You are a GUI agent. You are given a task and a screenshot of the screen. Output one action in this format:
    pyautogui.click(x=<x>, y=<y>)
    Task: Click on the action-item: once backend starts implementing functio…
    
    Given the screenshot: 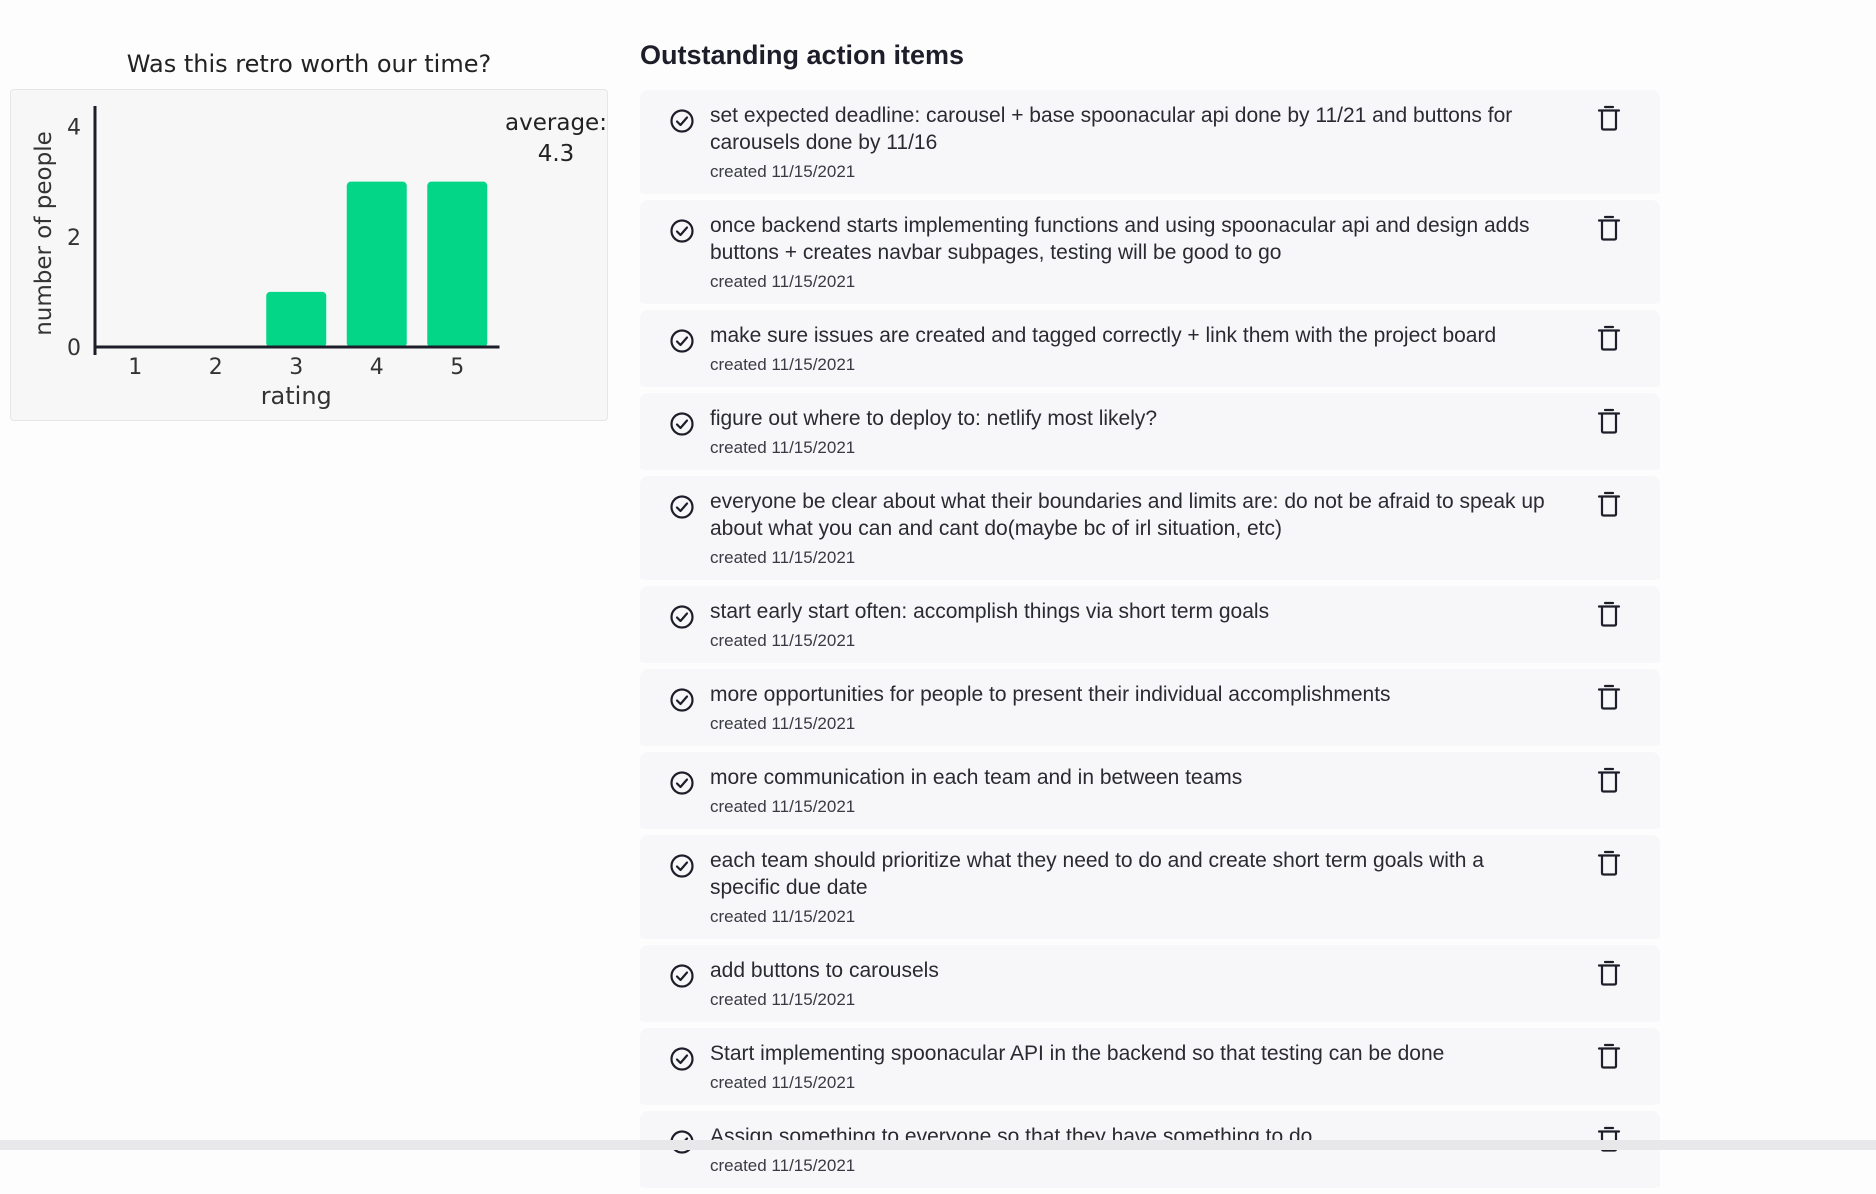 What is the action you would take?
    pyautogui.click(x=1150, y=255)
    